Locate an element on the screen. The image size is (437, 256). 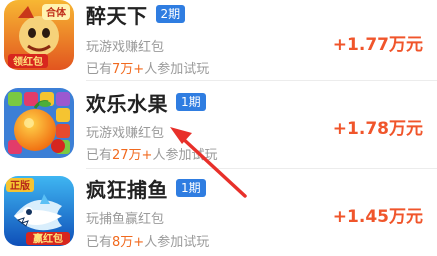
title-line: 醉天下 2期 is located at coordinates (136, 14).